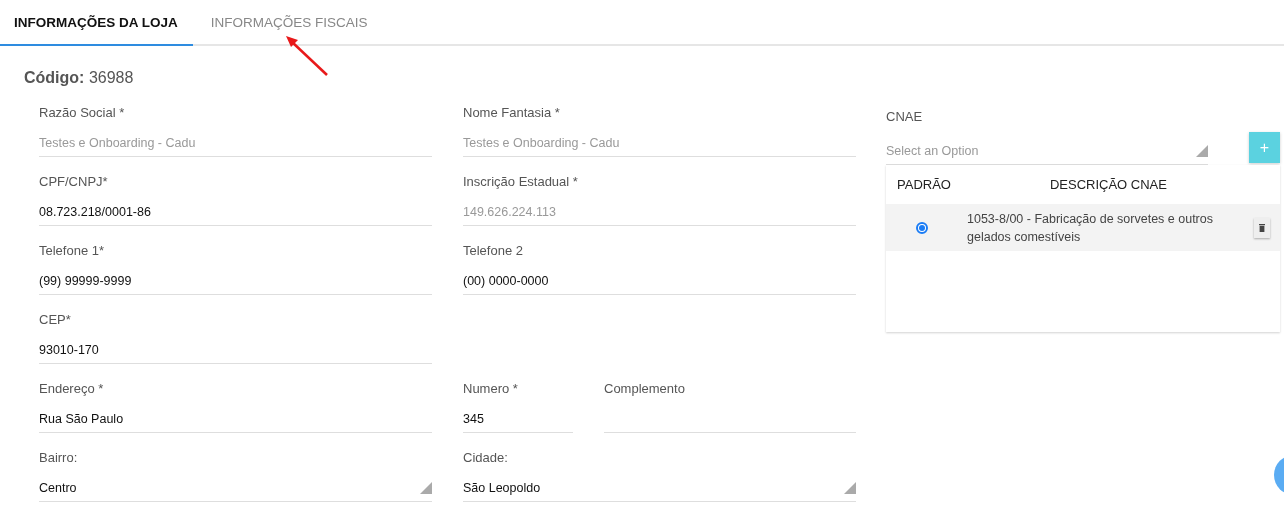 The height and width of the screenshot is (519, 1284). I want to click on select-field: Centro, so click(235, 488).